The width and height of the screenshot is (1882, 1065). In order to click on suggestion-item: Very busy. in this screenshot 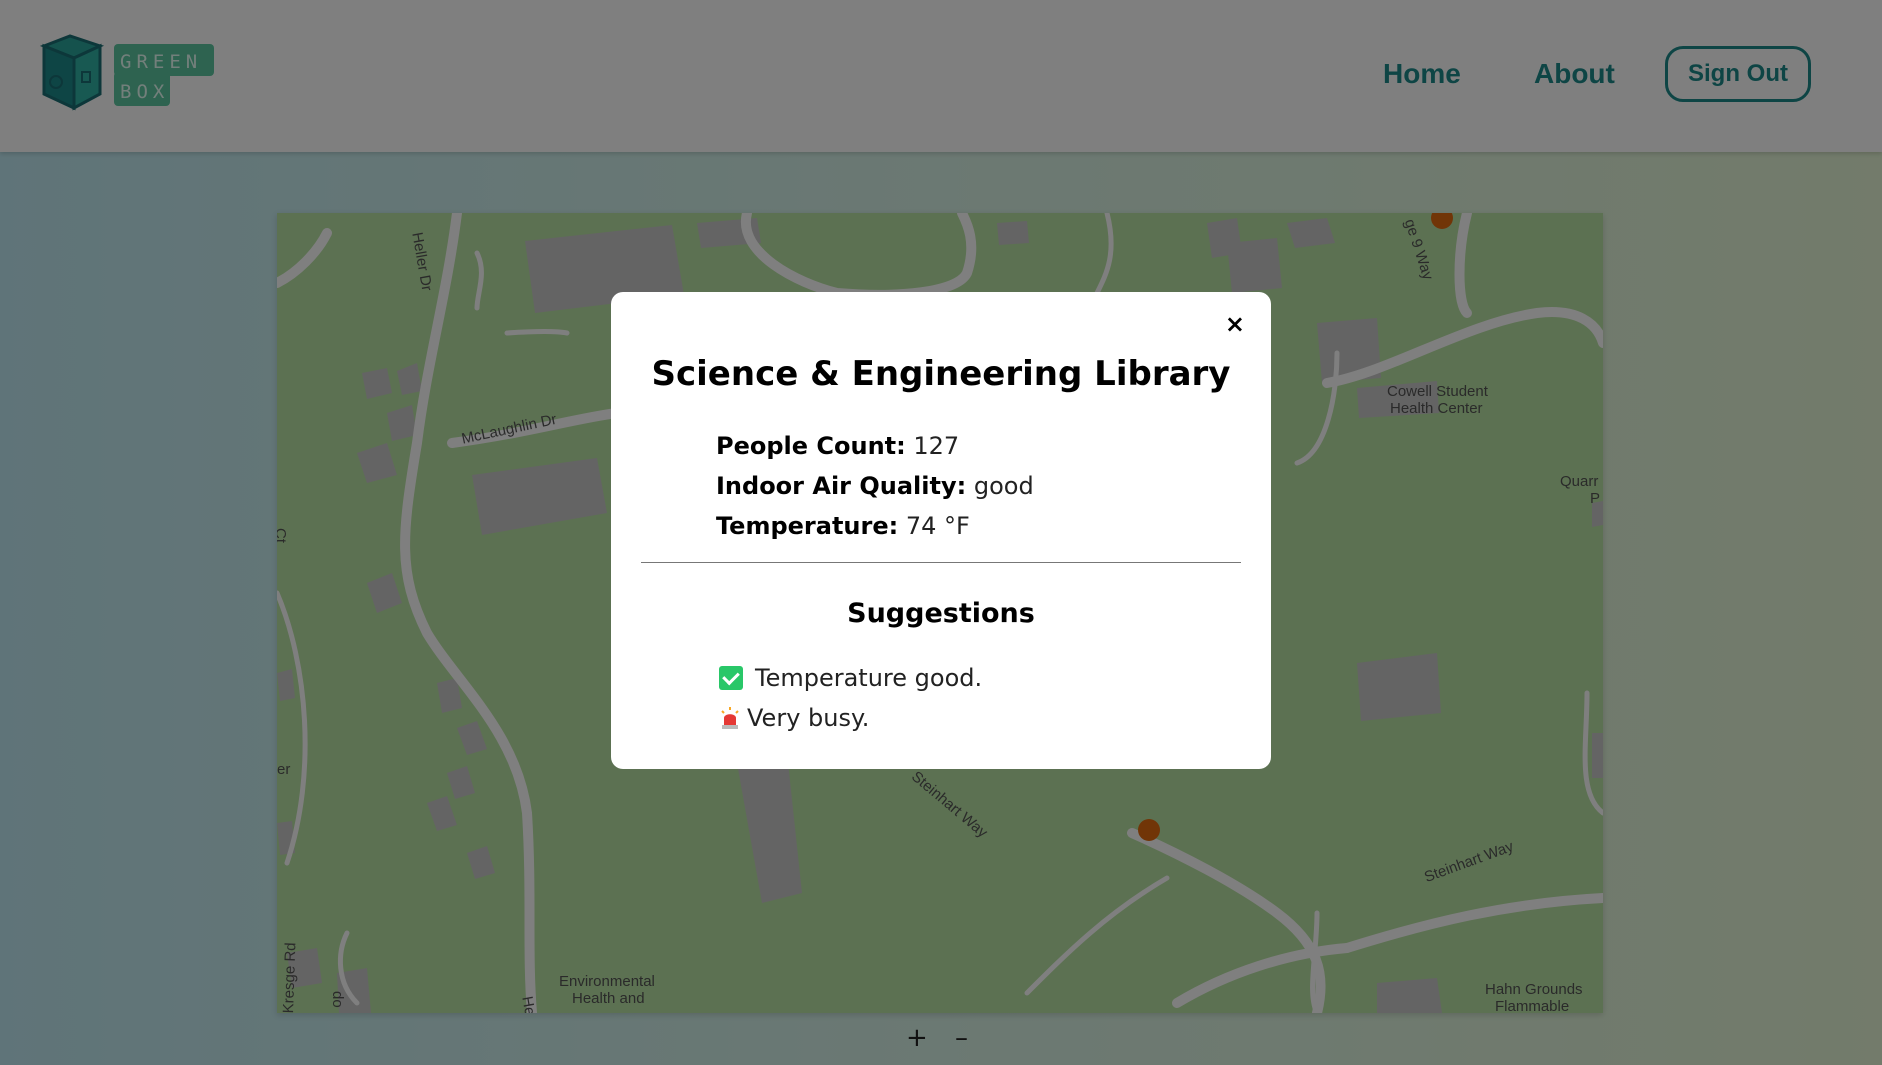, I will do `click(794, 718)`.